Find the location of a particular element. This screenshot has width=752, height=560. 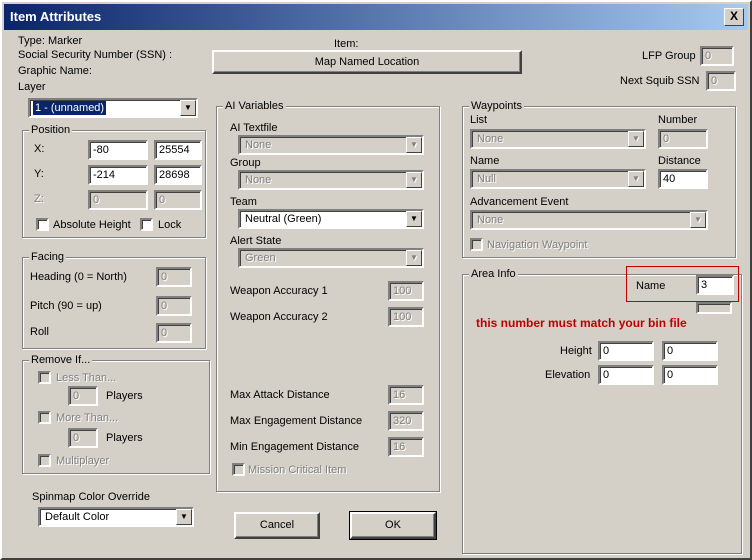

ai-textfile-dropdown: None ▼ is located at coordinates (331, 145).